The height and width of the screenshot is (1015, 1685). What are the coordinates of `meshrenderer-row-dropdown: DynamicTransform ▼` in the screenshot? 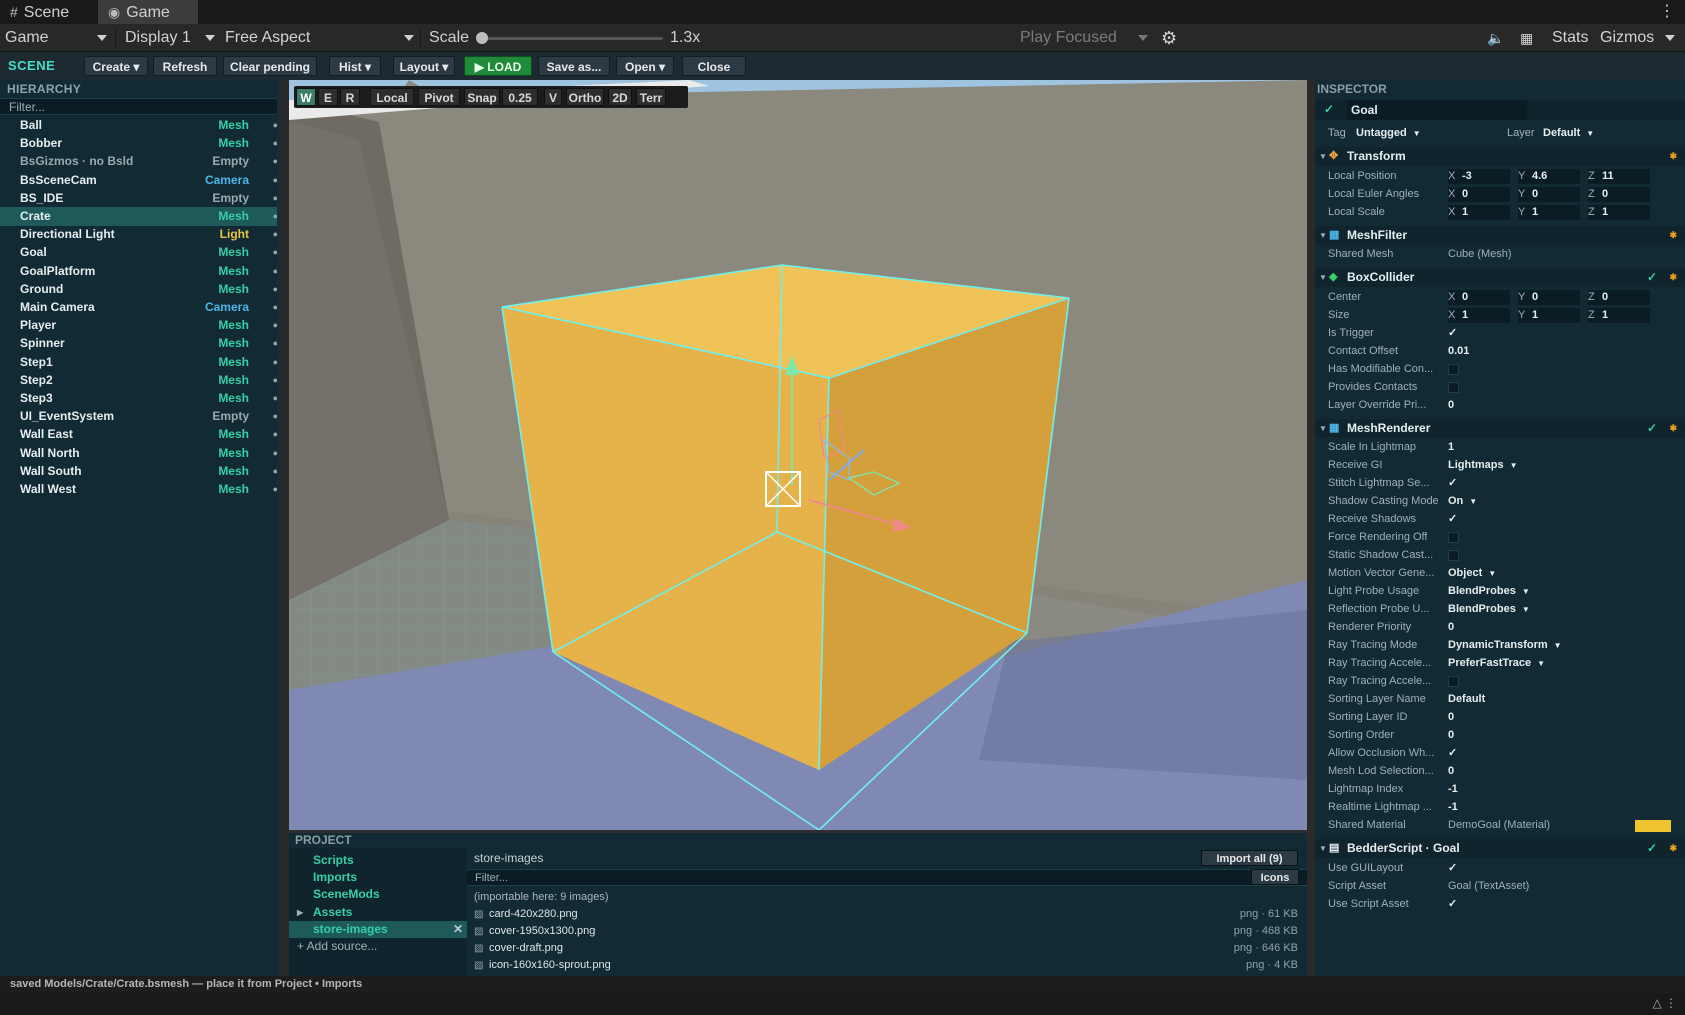 It's located at (1505, 645).